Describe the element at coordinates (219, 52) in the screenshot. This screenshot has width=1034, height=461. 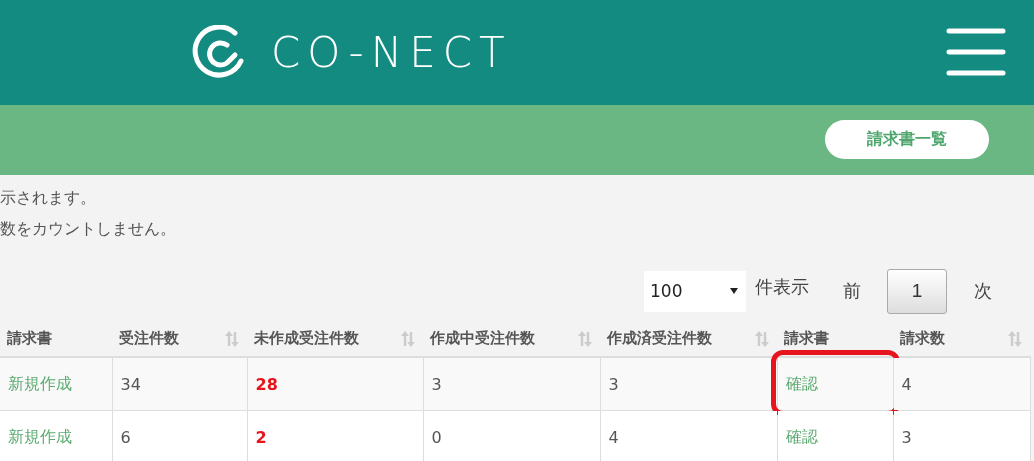
I see `logo-icon` at that location.